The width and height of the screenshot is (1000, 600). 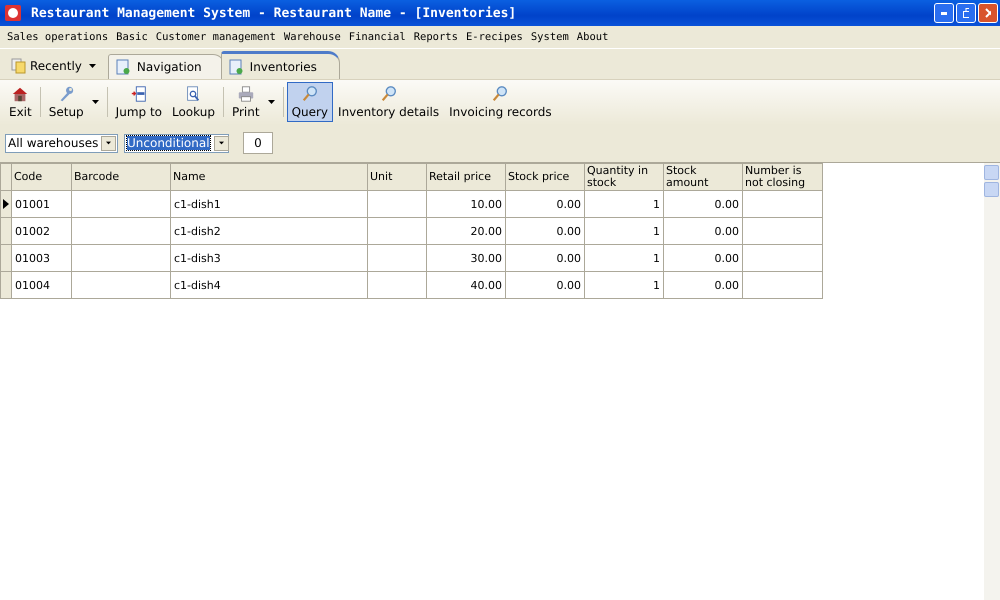 What do you see at coordinates (624, 177) in the screenshot?
I see `column-header: Quantity in stock` at bounding box center [624, 177].